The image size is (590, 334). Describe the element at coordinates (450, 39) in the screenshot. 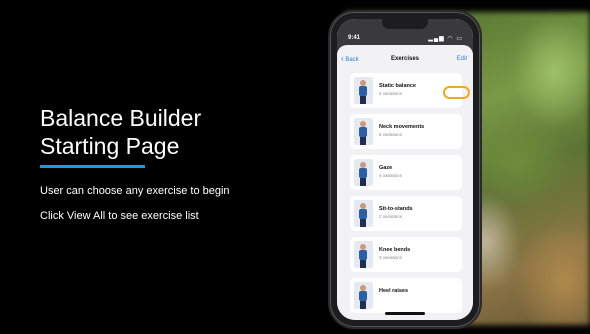

I see `wifi-icon: ◠` at that location.